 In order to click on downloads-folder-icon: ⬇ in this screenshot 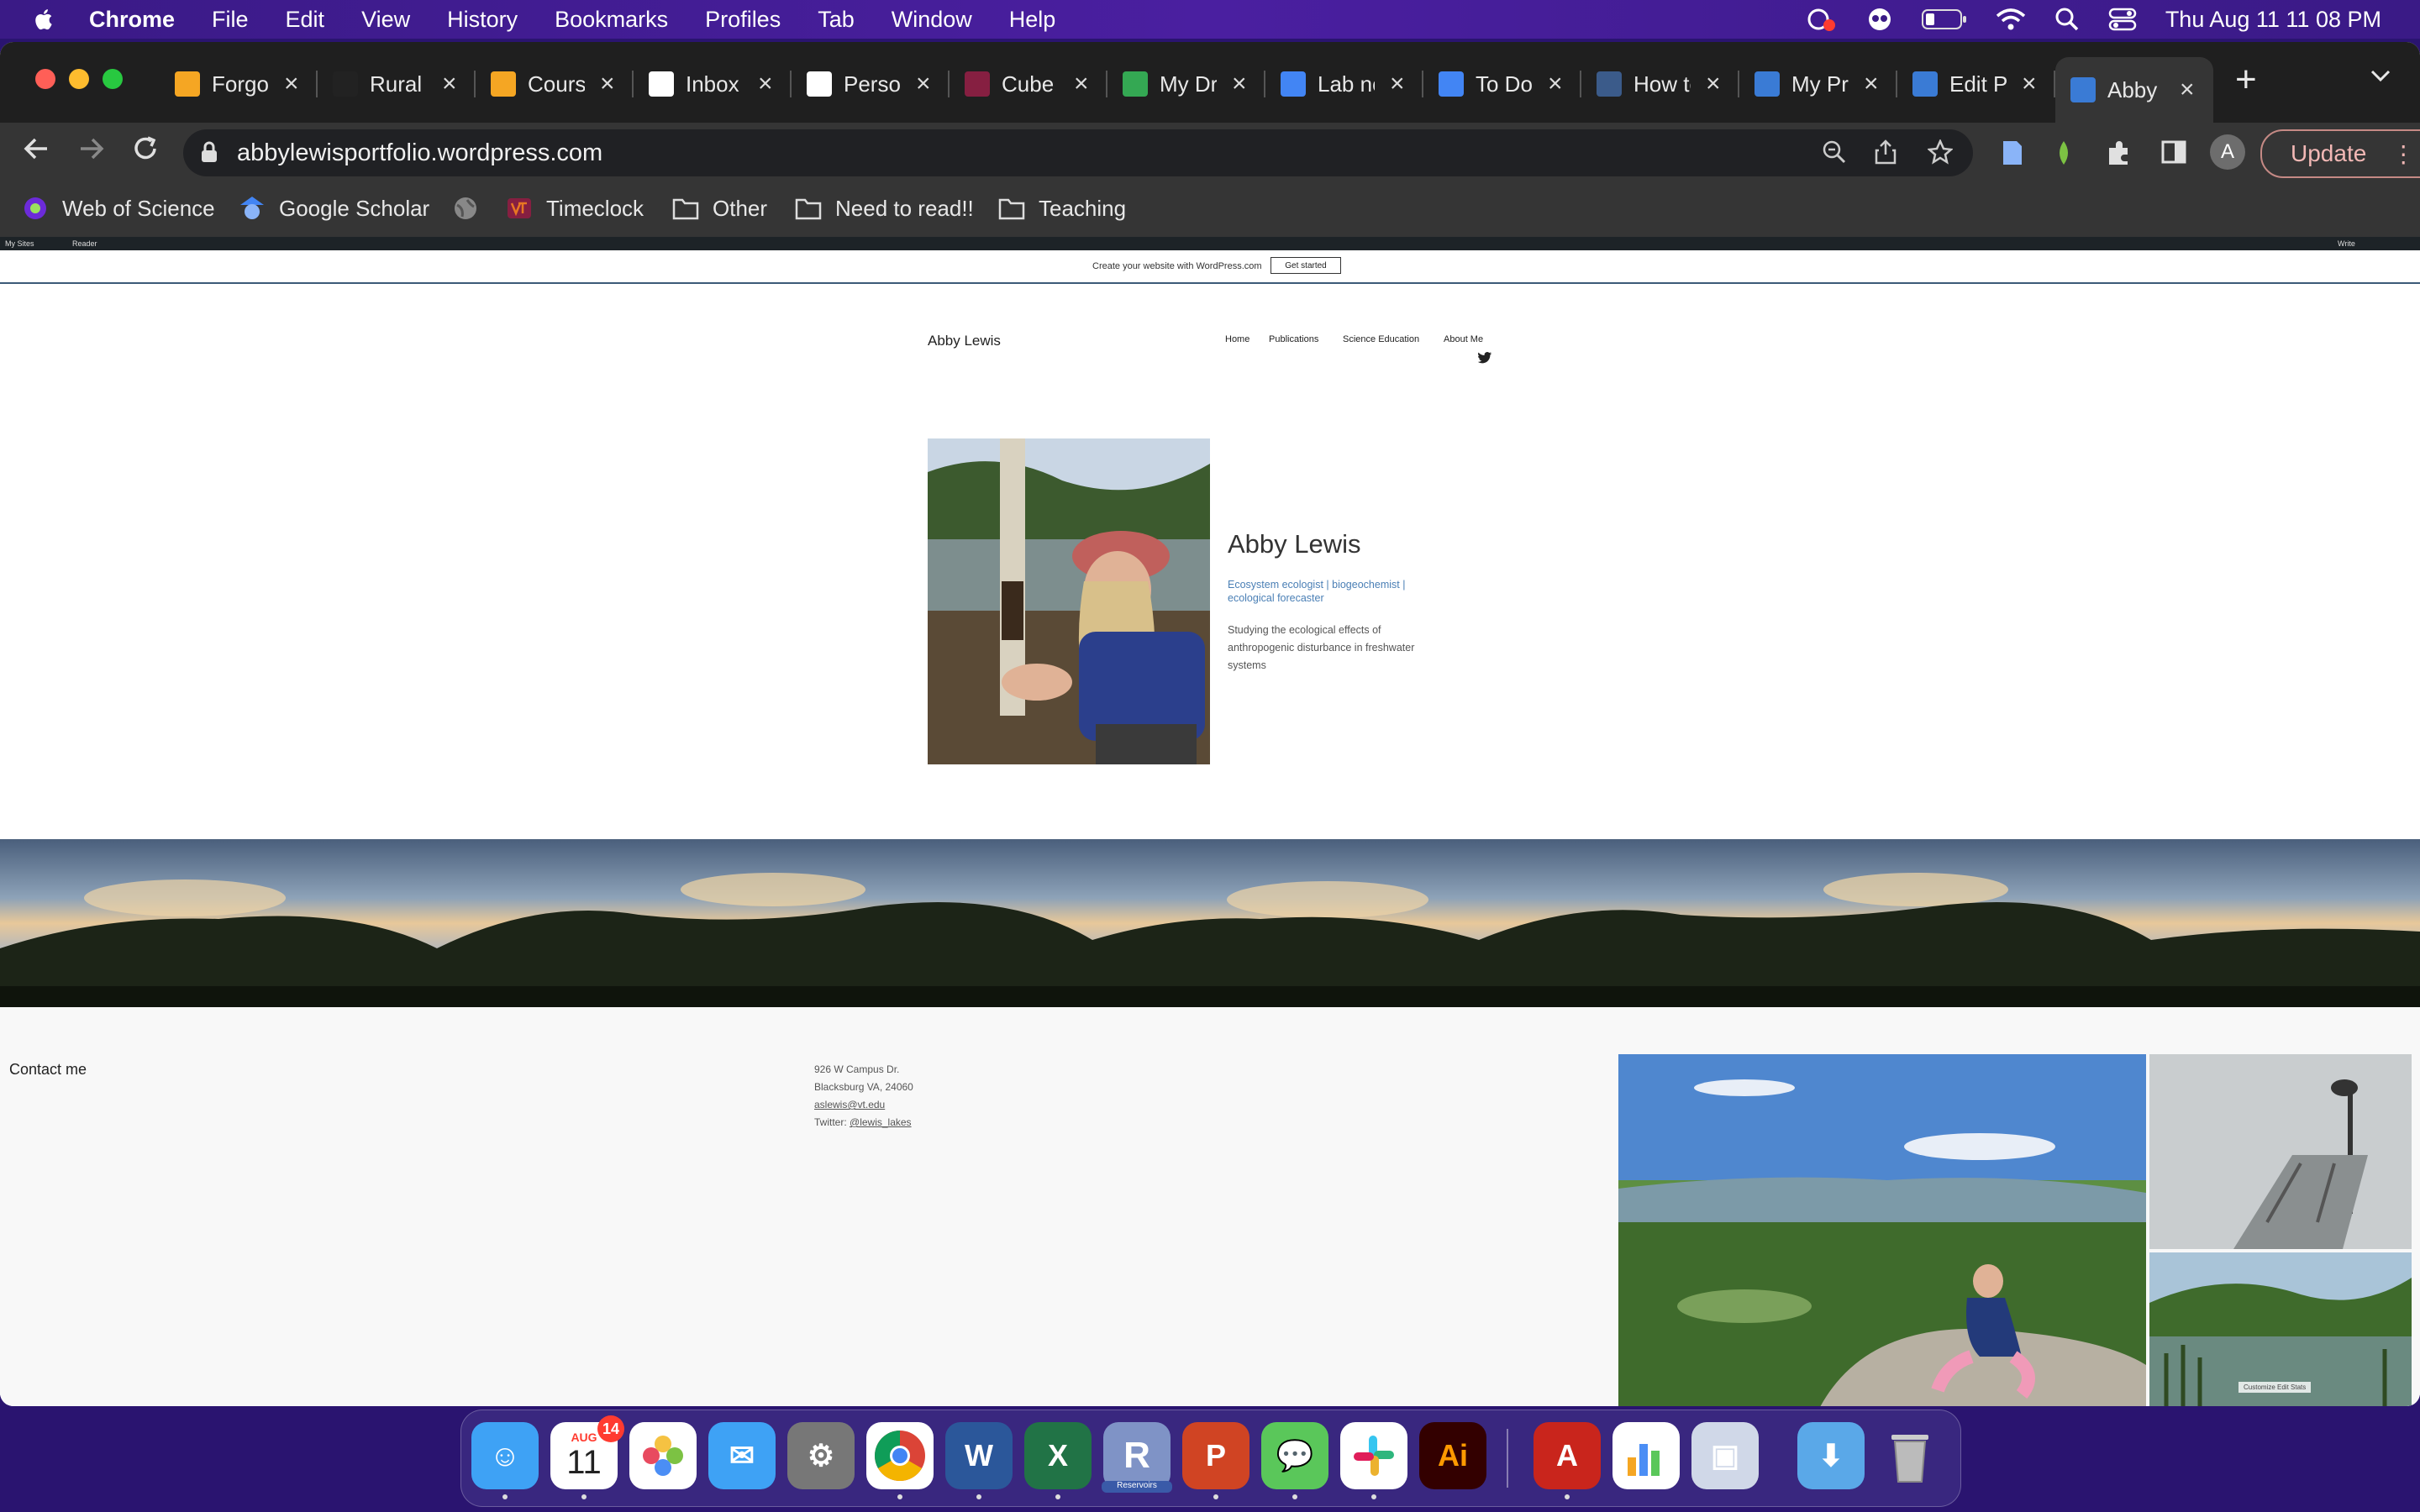, I will do `click(1831, 1455)`.